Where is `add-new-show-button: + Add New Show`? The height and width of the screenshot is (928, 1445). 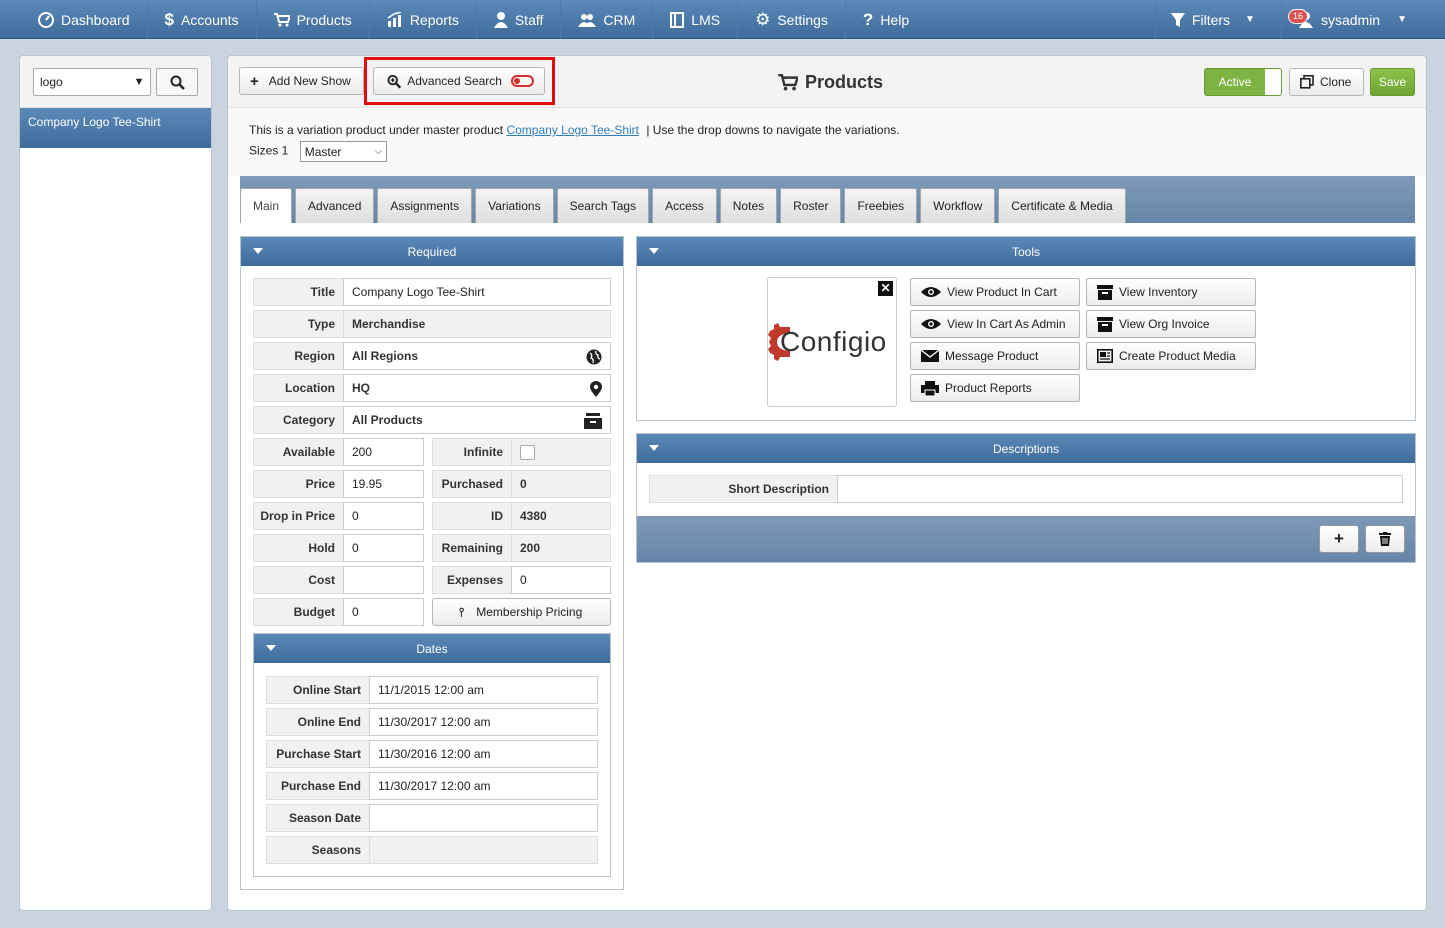
add-new-show-button: + Add New Show is located at coordinates (301, 81).